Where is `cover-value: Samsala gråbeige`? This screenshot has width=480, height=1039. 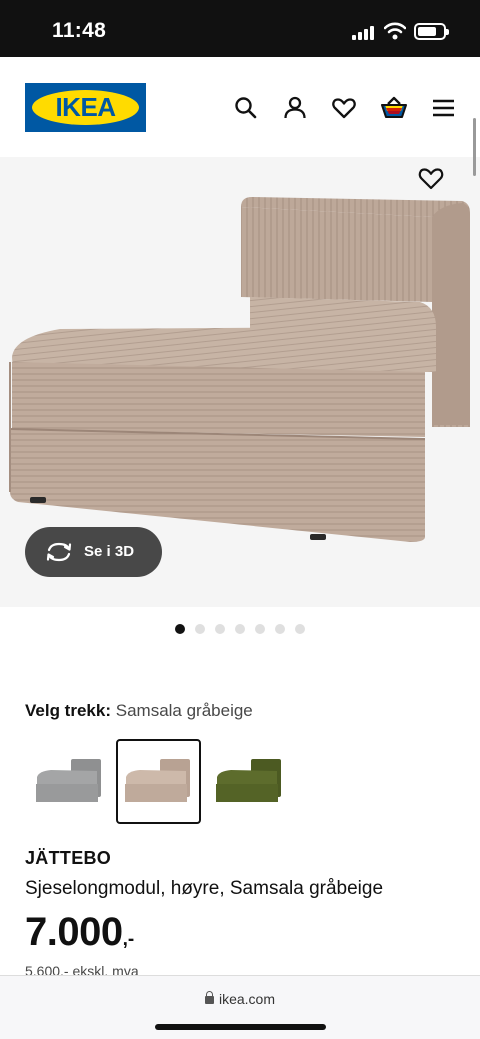 cover-value: Samsala gråbeige is located at coordinates (184, 710).